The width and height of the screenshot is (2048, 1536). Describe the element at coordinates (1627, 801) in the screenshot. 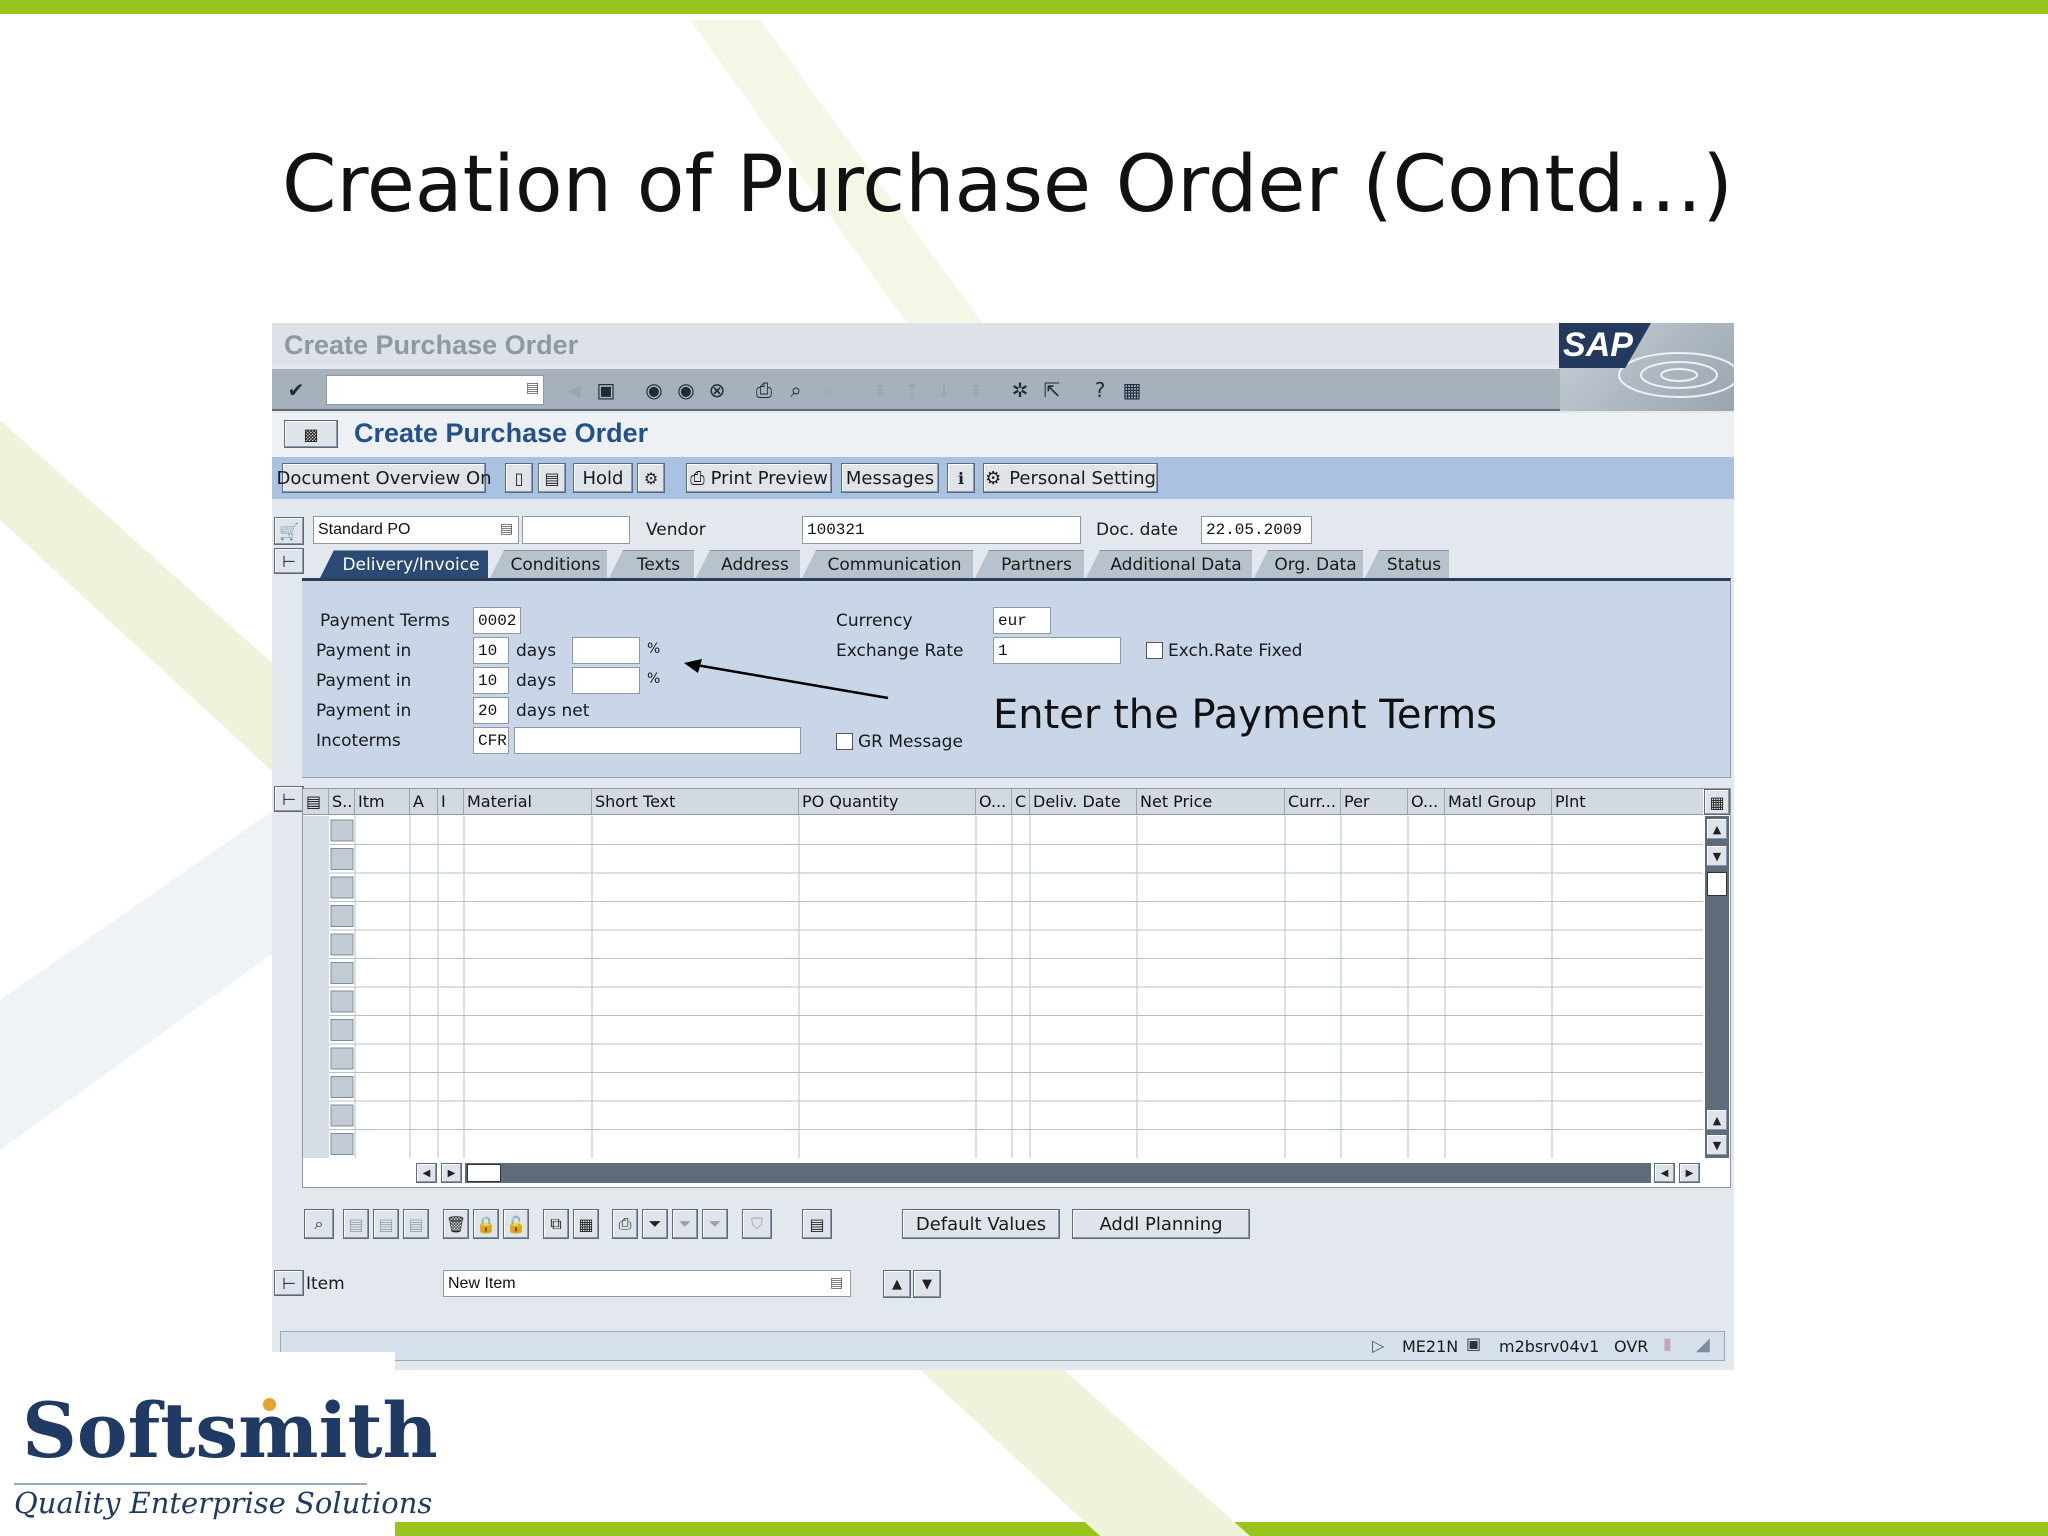

I see `column-header-plant: Plnt` at that location.